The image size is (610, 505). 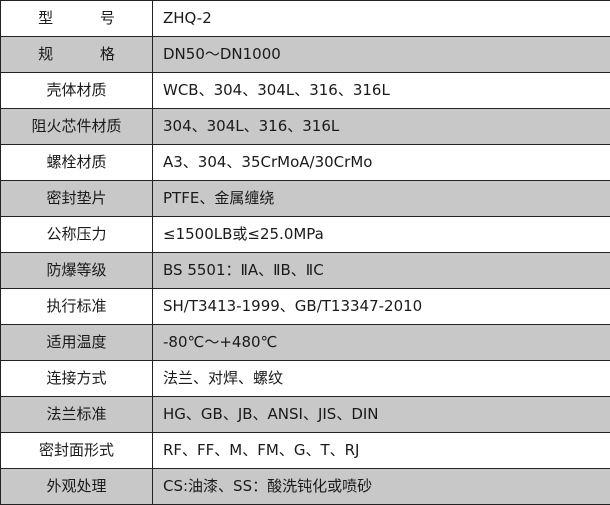 I want to click on spec-value: 法兰、对焊、螺纹, so click(x=381, y=378).